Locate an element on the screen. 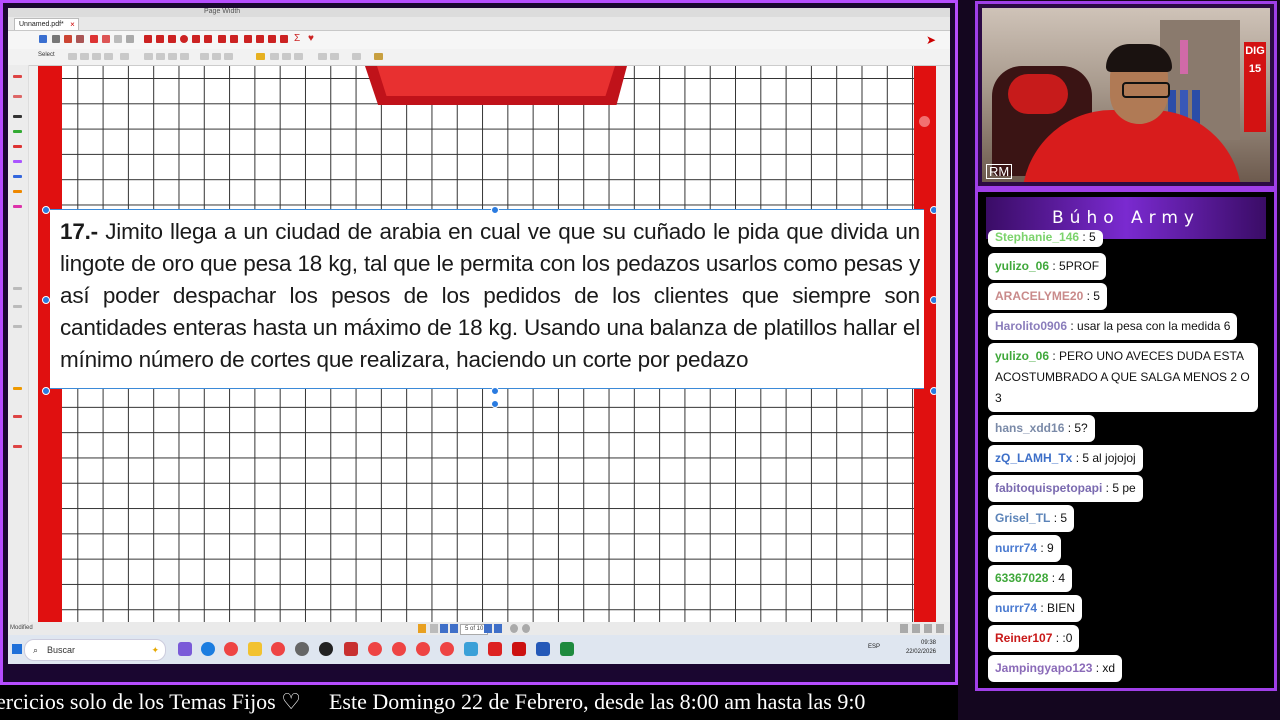 The height and width of the screenshot is (720, 1280). callout-tool-icon is located at coordinates (272, 39).